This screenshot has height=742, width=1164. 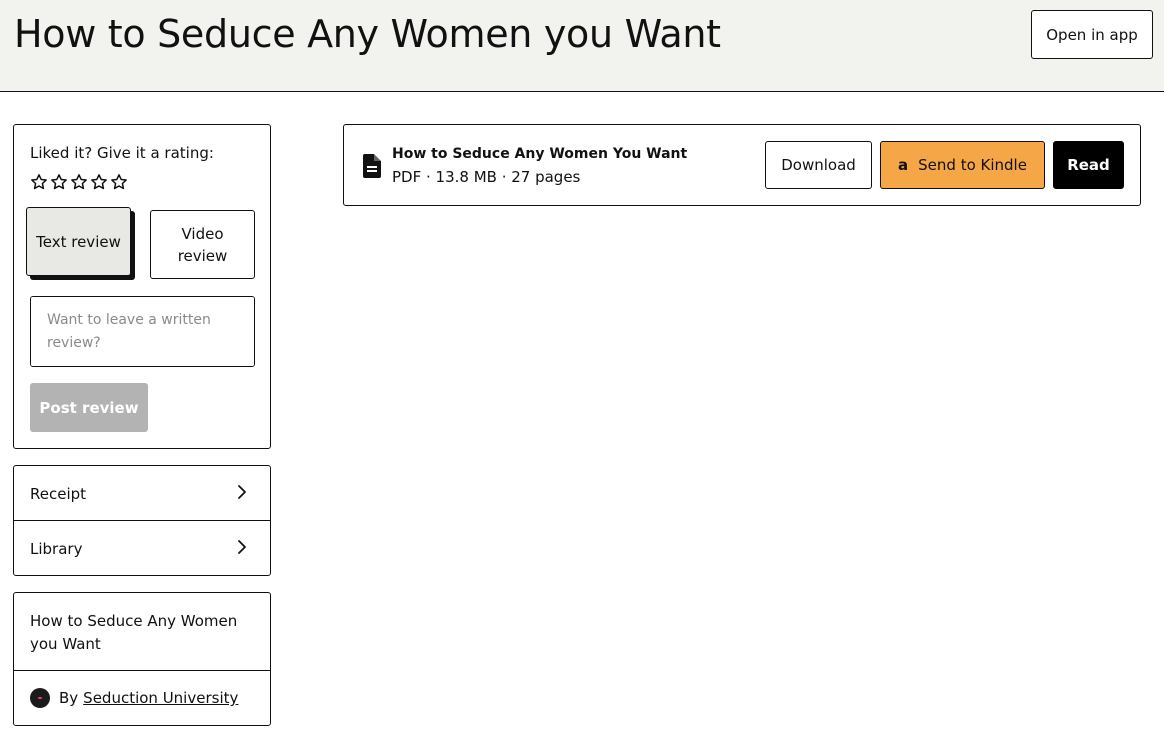 I want to click on send-to-kindle-button: a Send to Kindle, so click(x=962, y=165).